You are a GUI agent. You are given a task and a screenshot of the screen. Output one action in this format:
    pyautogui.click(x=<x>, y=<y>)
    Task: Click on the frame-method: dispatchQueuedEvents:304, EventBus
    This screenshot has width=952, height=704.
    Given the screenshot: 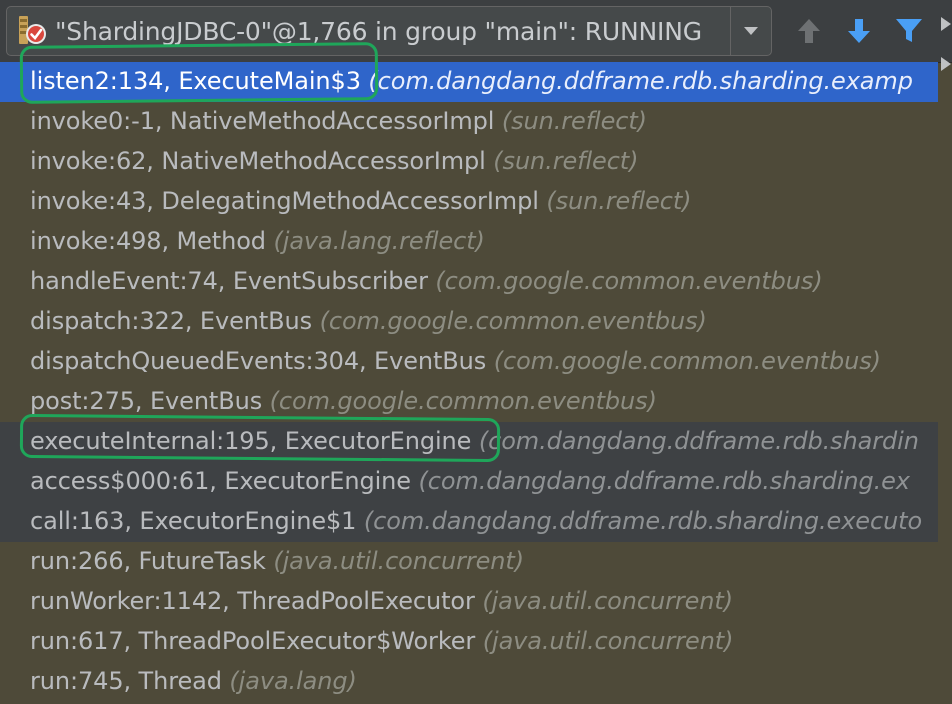 What is the action you would take?
    pyautogui.click(x=258, y=361)
    